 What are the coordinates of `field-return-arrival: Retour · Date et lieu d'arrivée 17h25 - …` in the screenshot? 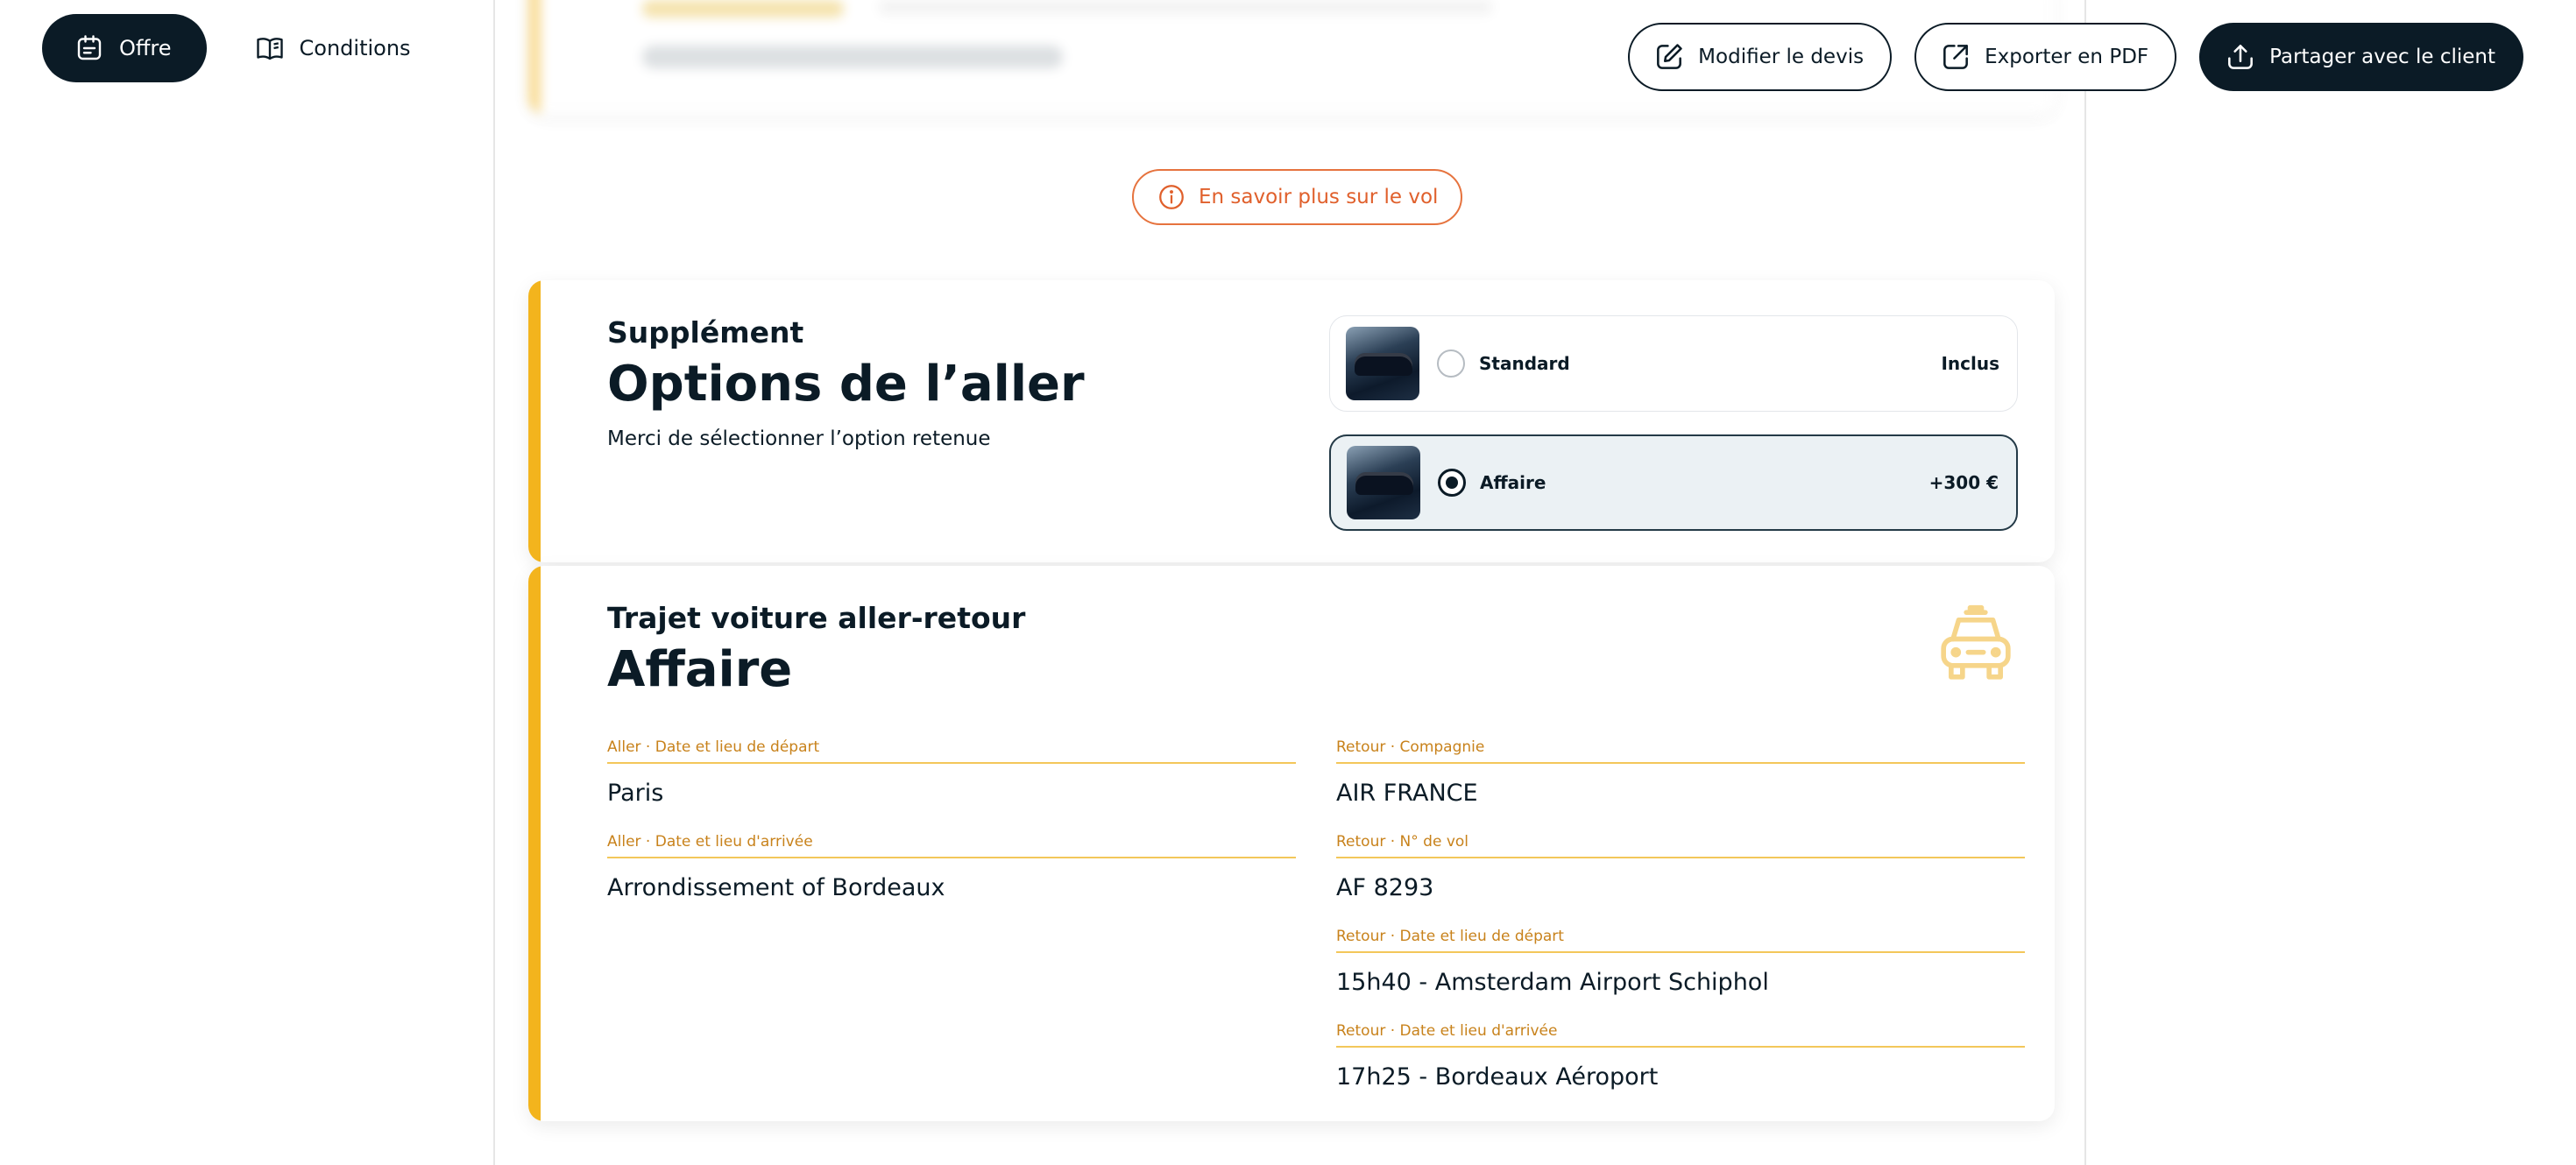 It's located at (1680, 1055).